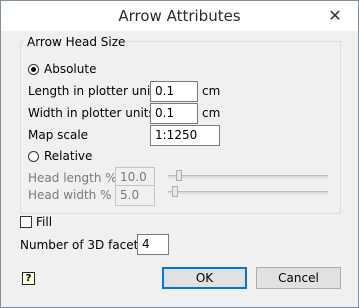 This screenshot has height=308, width=359. I want to click on ok-button-label: OK, so click(204, 278).